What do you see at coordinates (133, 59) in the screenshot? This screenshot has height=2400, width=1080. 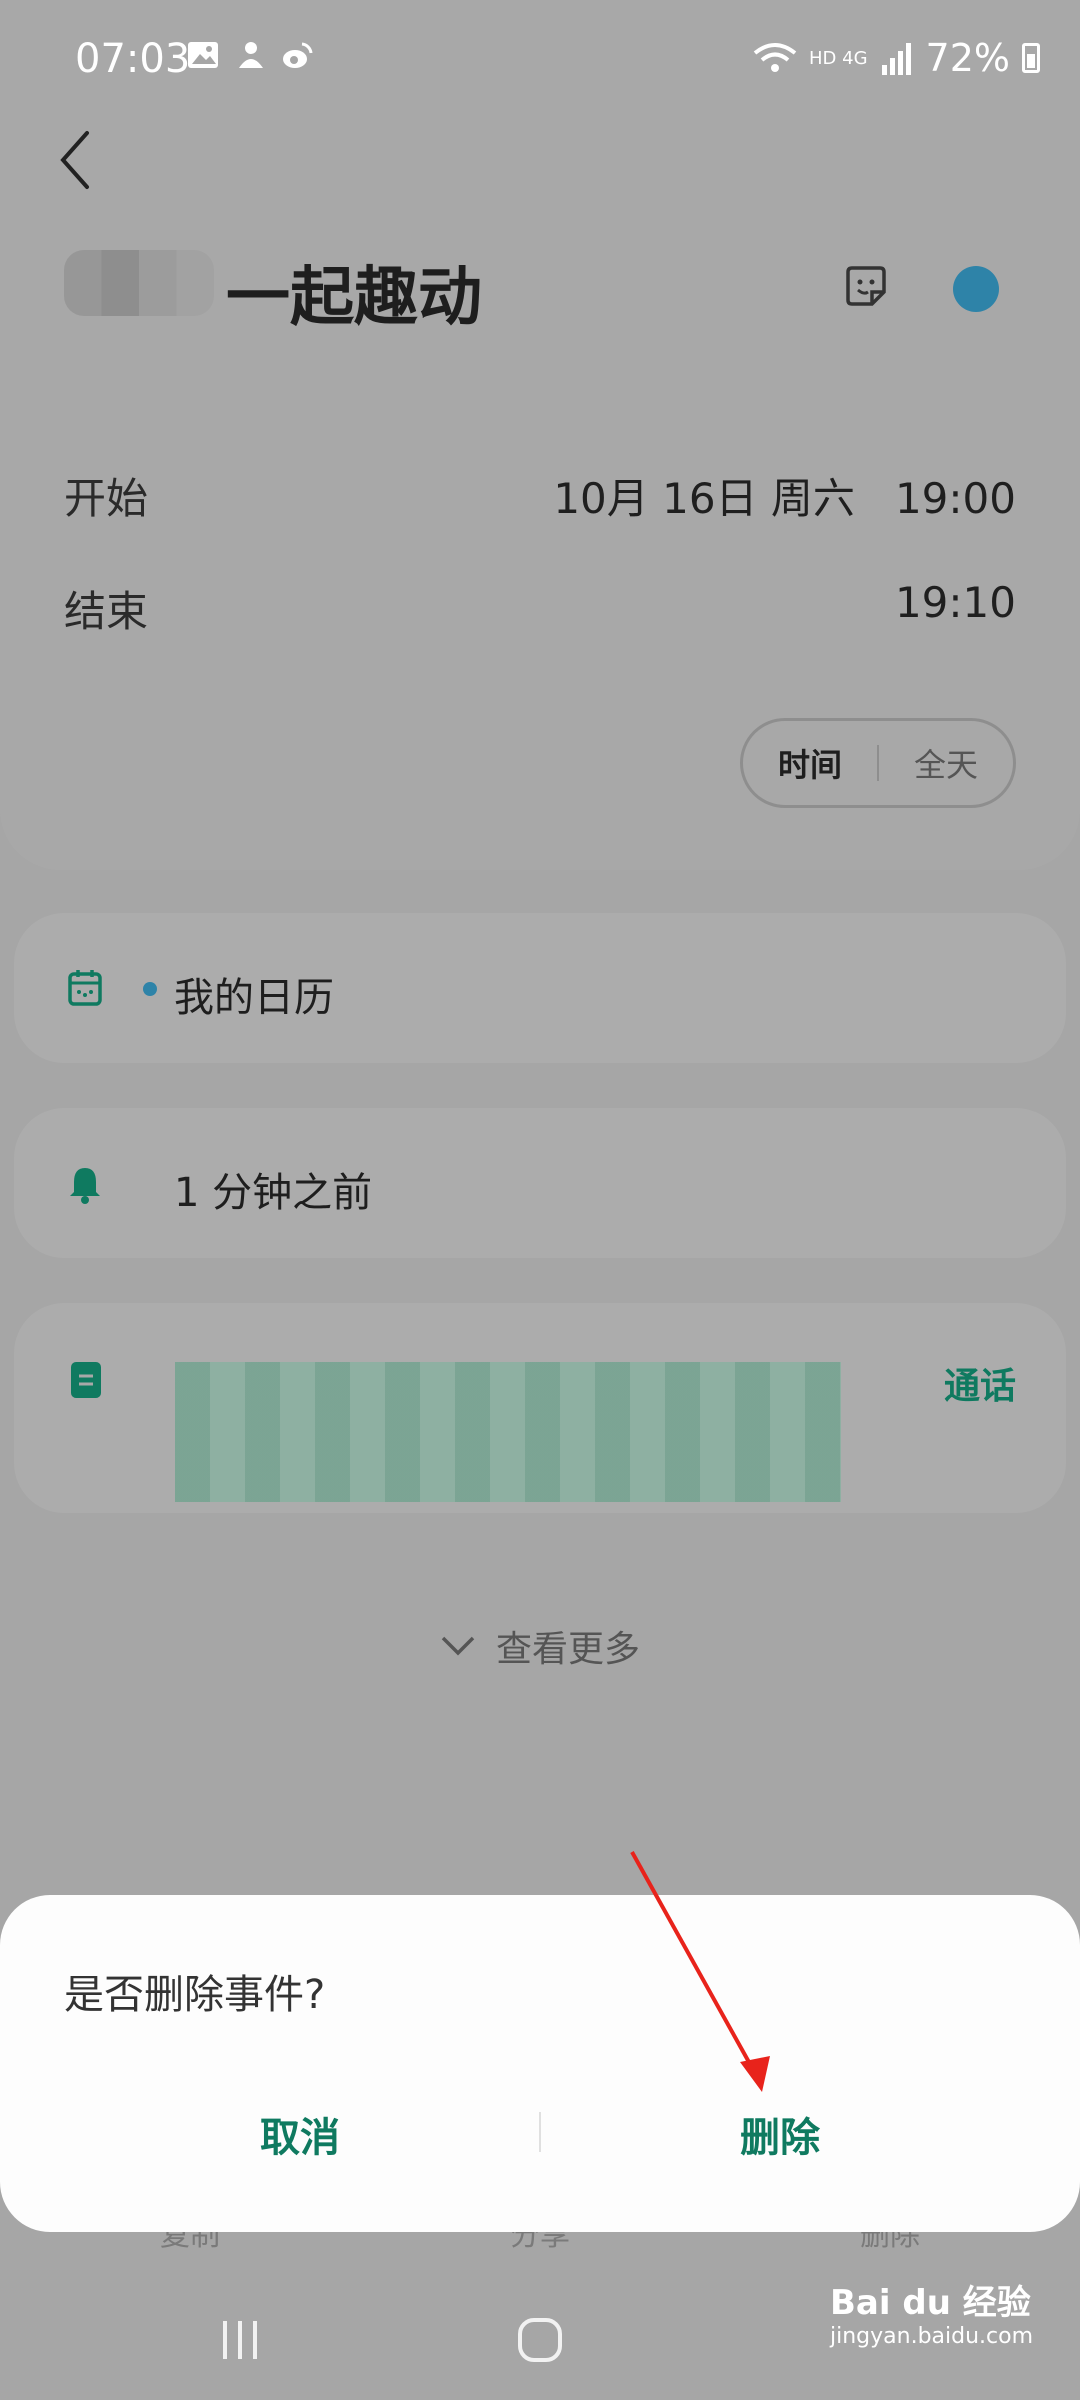 I see `status-time: 07:03` at bounding box center [133, 59].